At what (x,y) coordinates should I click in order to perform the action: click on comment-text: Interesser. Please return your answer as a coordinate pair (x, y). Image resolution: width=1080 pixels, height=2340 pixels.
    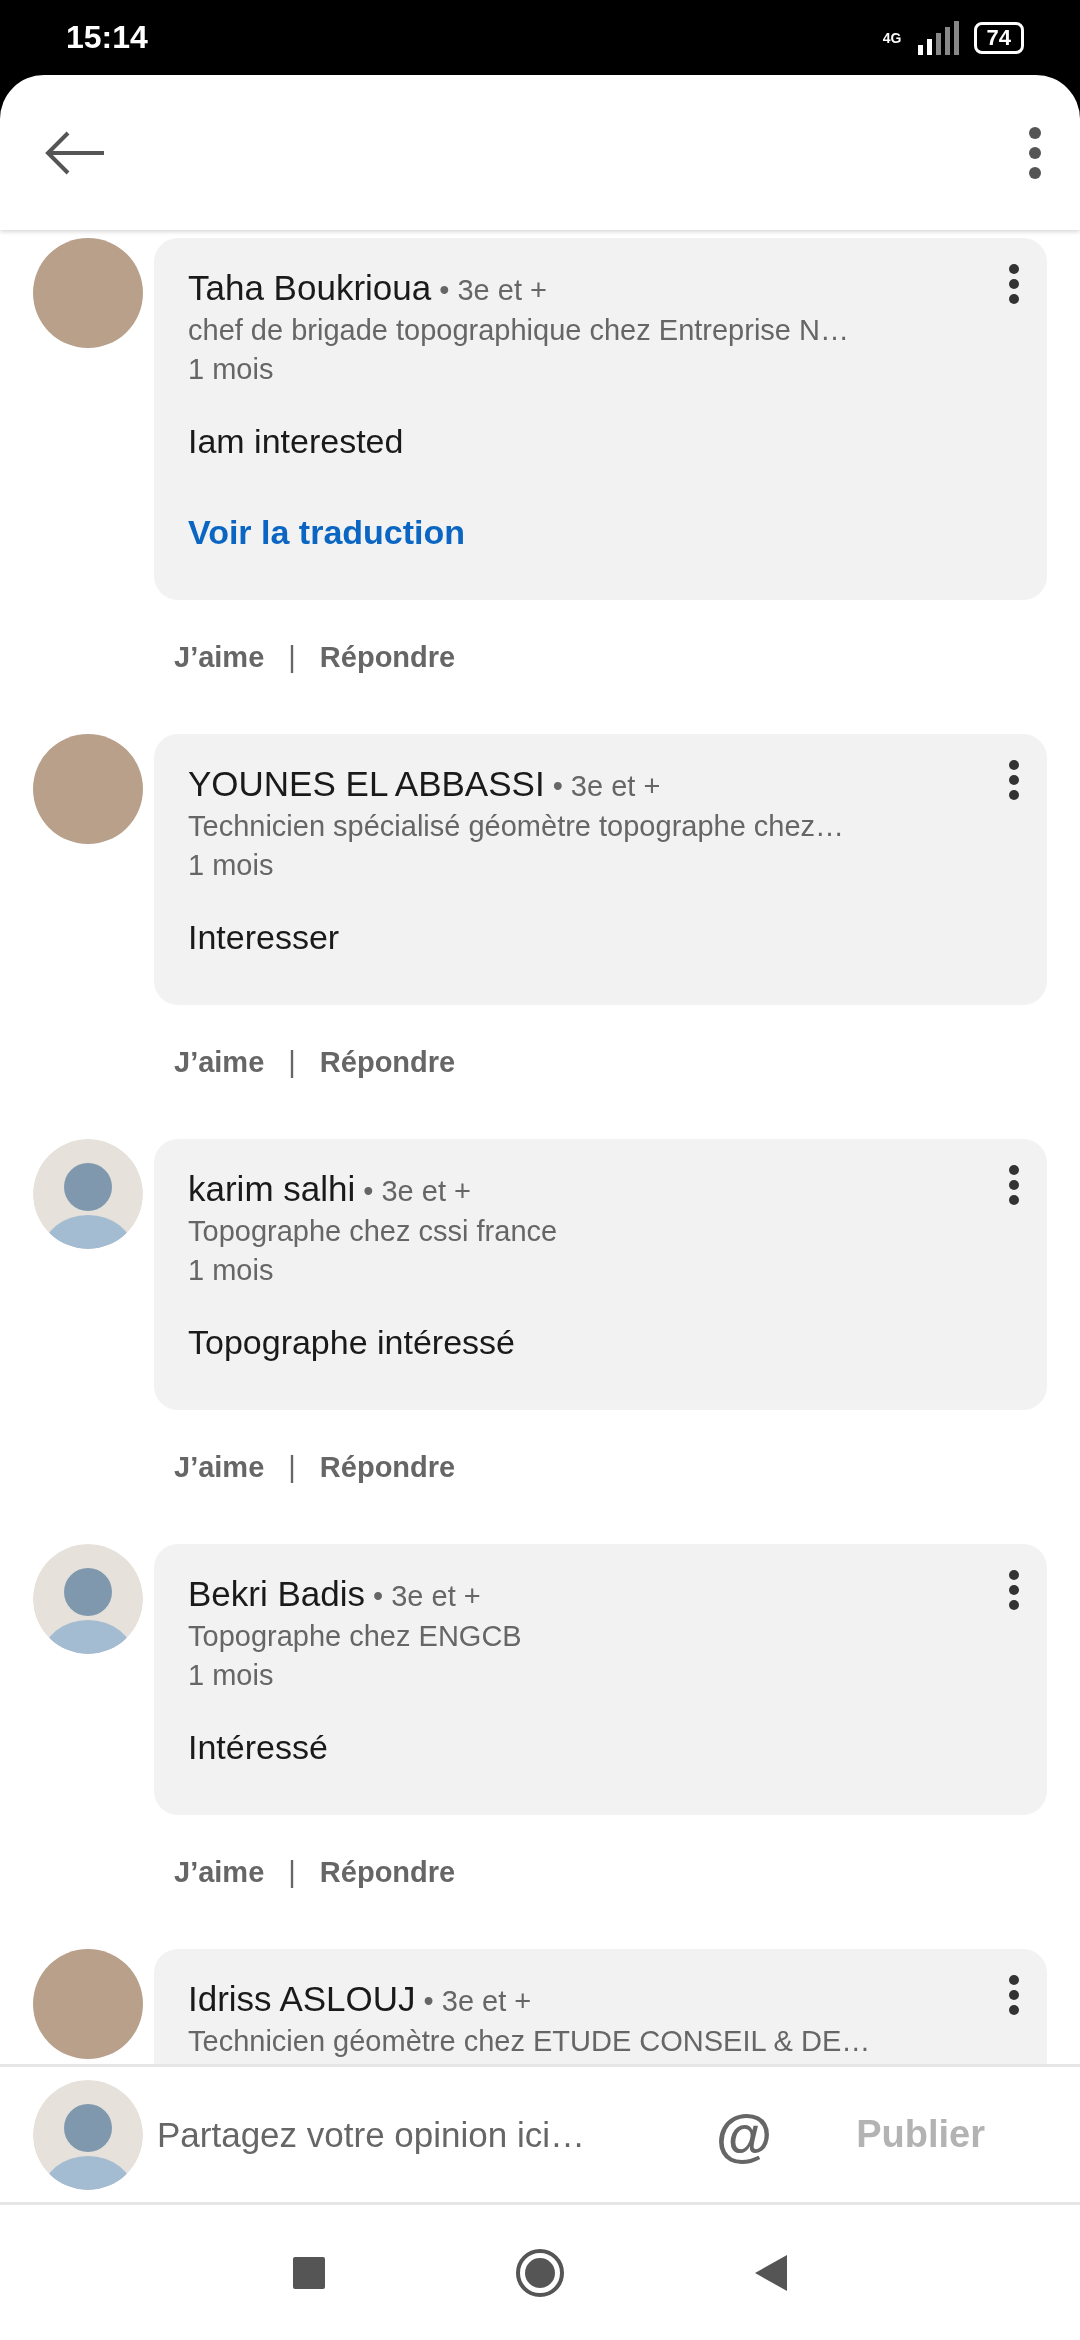
    Looking at the image, I should click on (264, 937).